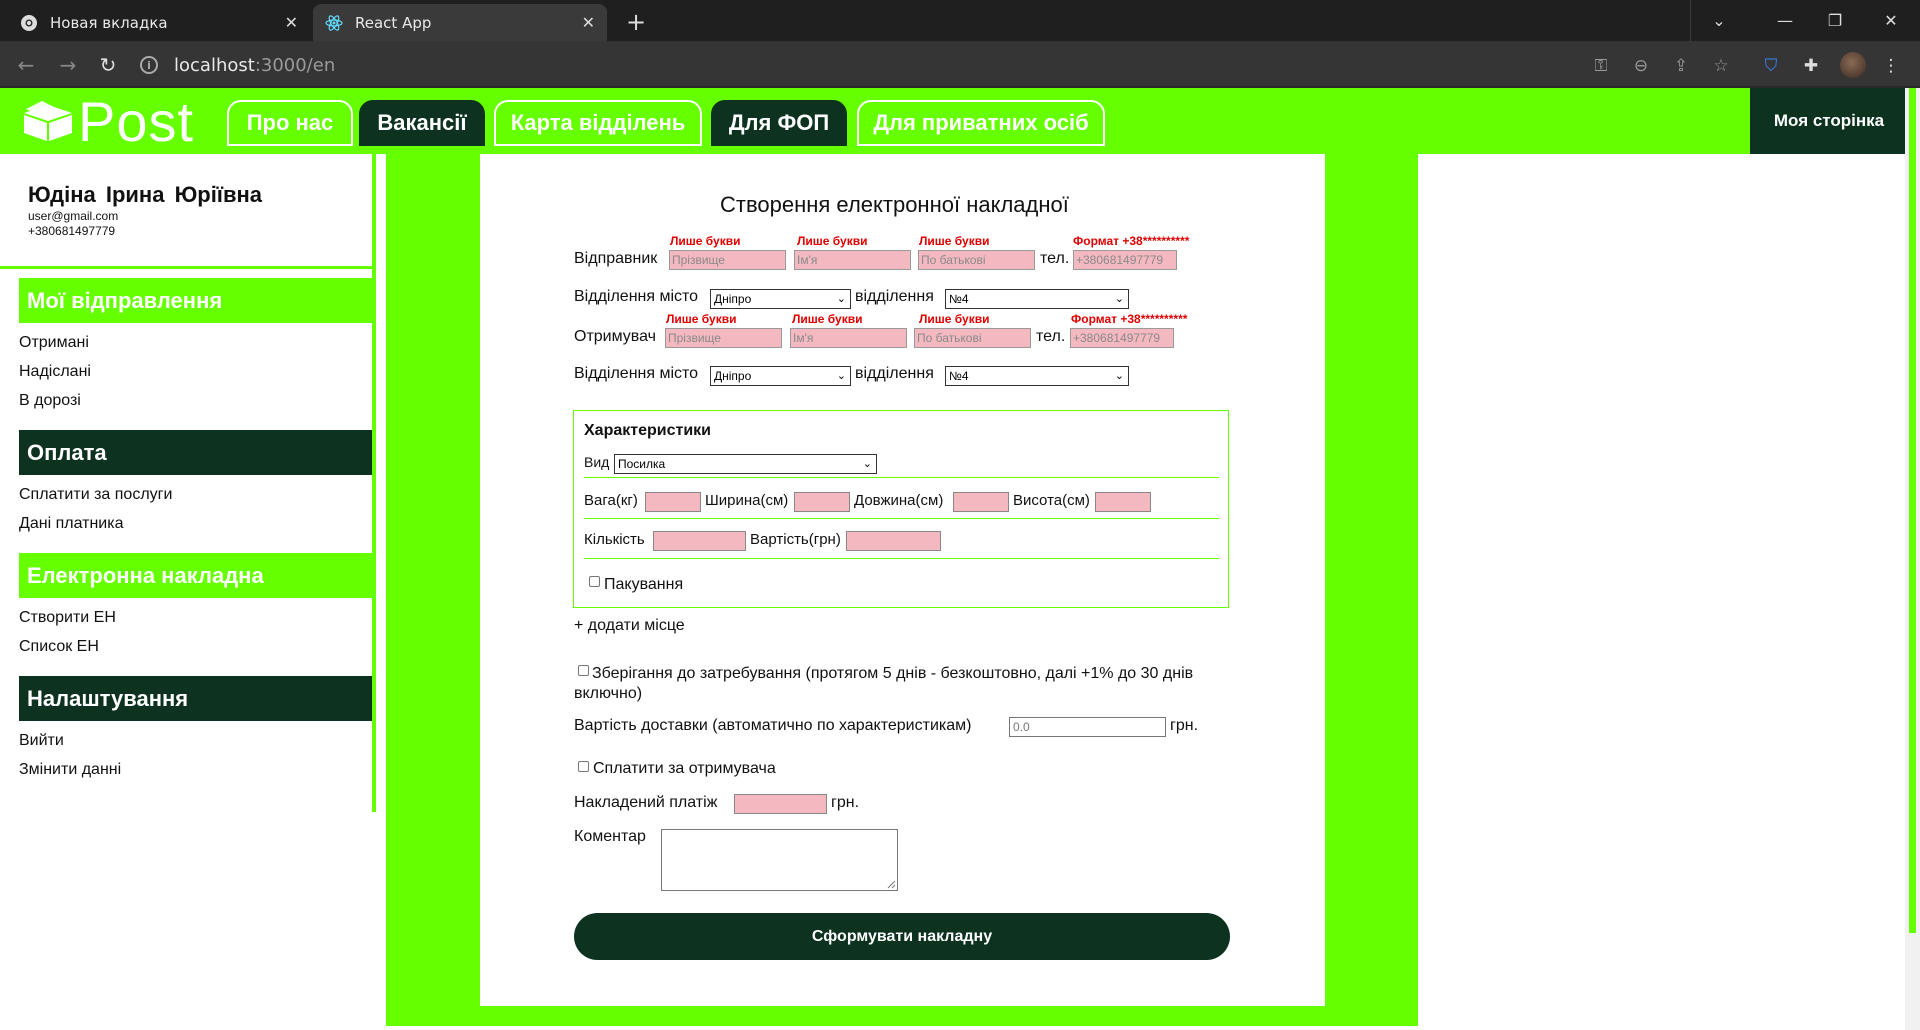 This screenshot has width=1920, height=1030. I want to click on address-bar: i localhost:3000/en, so click(805, 65).